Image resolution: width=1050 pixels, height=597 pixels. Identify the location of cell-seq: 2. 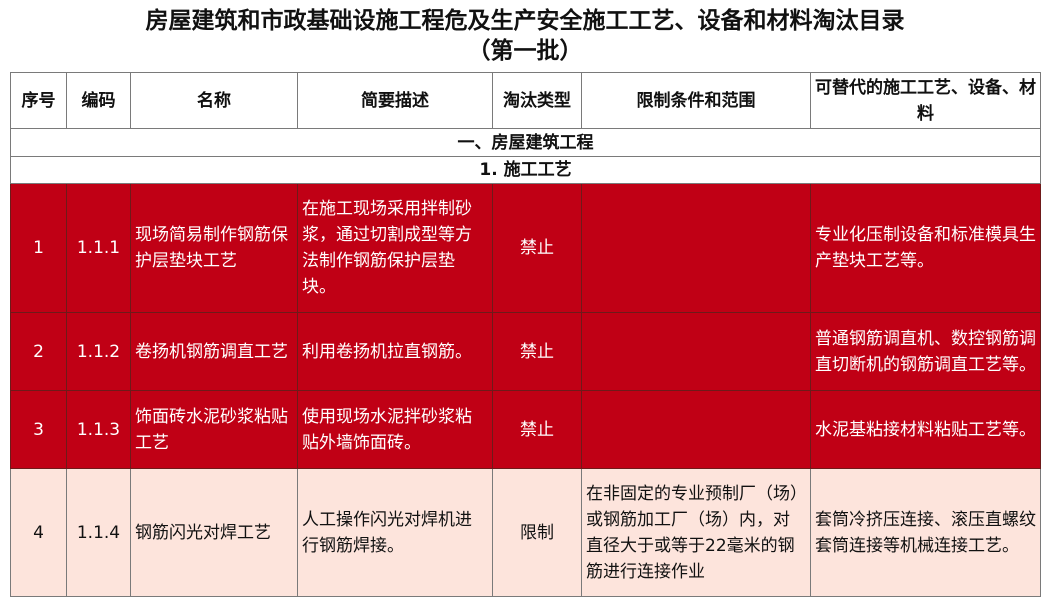
(38, 351).